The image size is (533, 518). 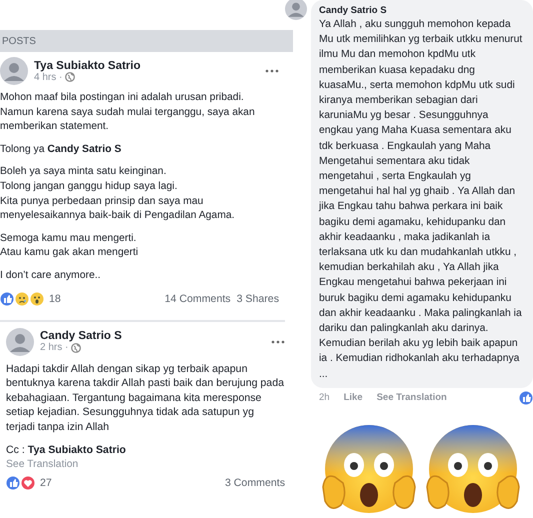 I want to click on post-text: Cc : Tya Subiakto Satrio, so click(x=66, y=450).